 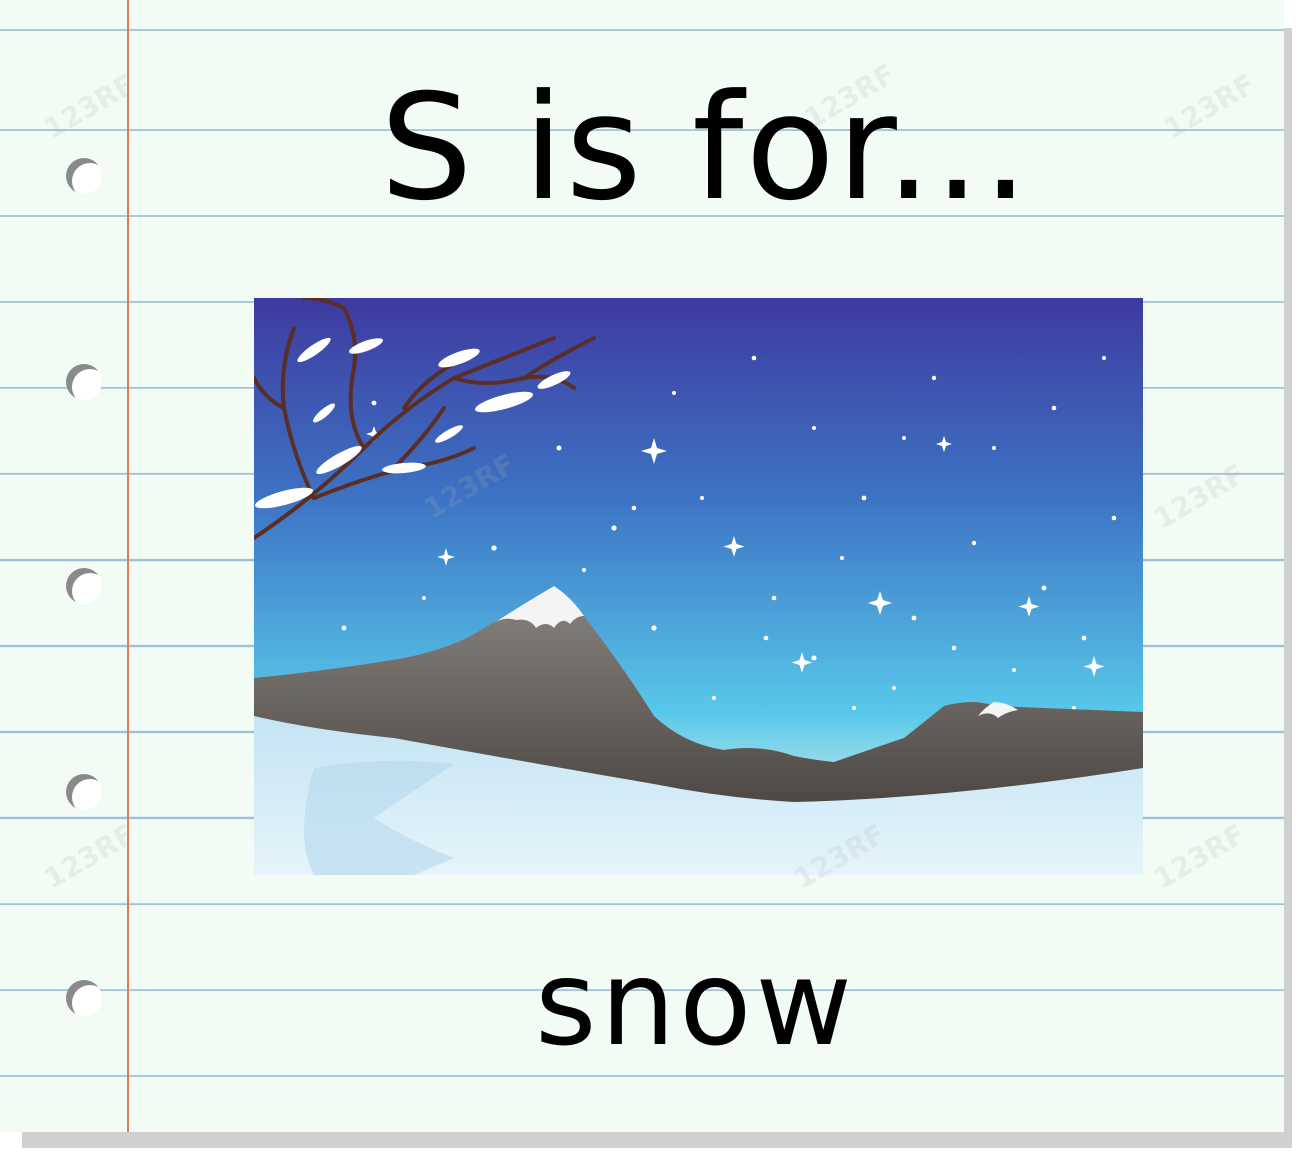 I want to click on flashcard-word: snow, so click(x=695, y=1003).